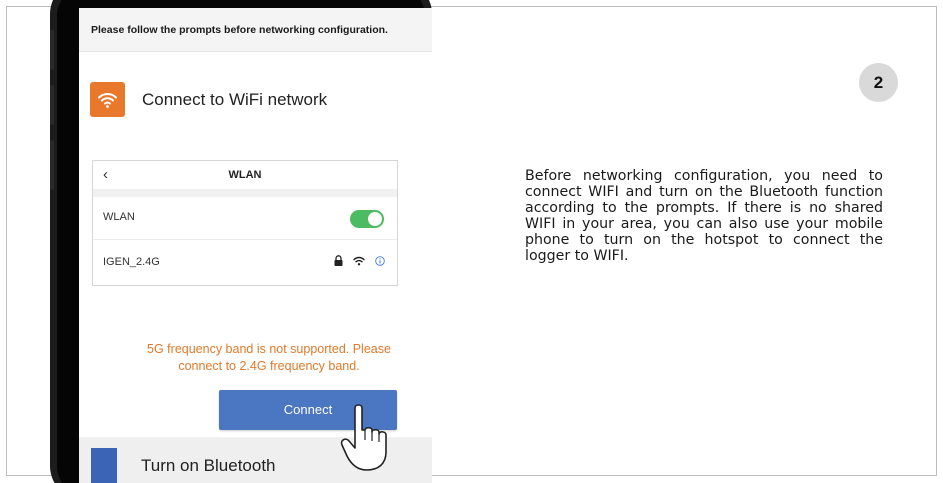 The height and width of the screenshot is (483, 943). I want to click on wlan-settings-screenshot: ‹ WLAN WLAN IGEN_2.4G, so click(245, 223).